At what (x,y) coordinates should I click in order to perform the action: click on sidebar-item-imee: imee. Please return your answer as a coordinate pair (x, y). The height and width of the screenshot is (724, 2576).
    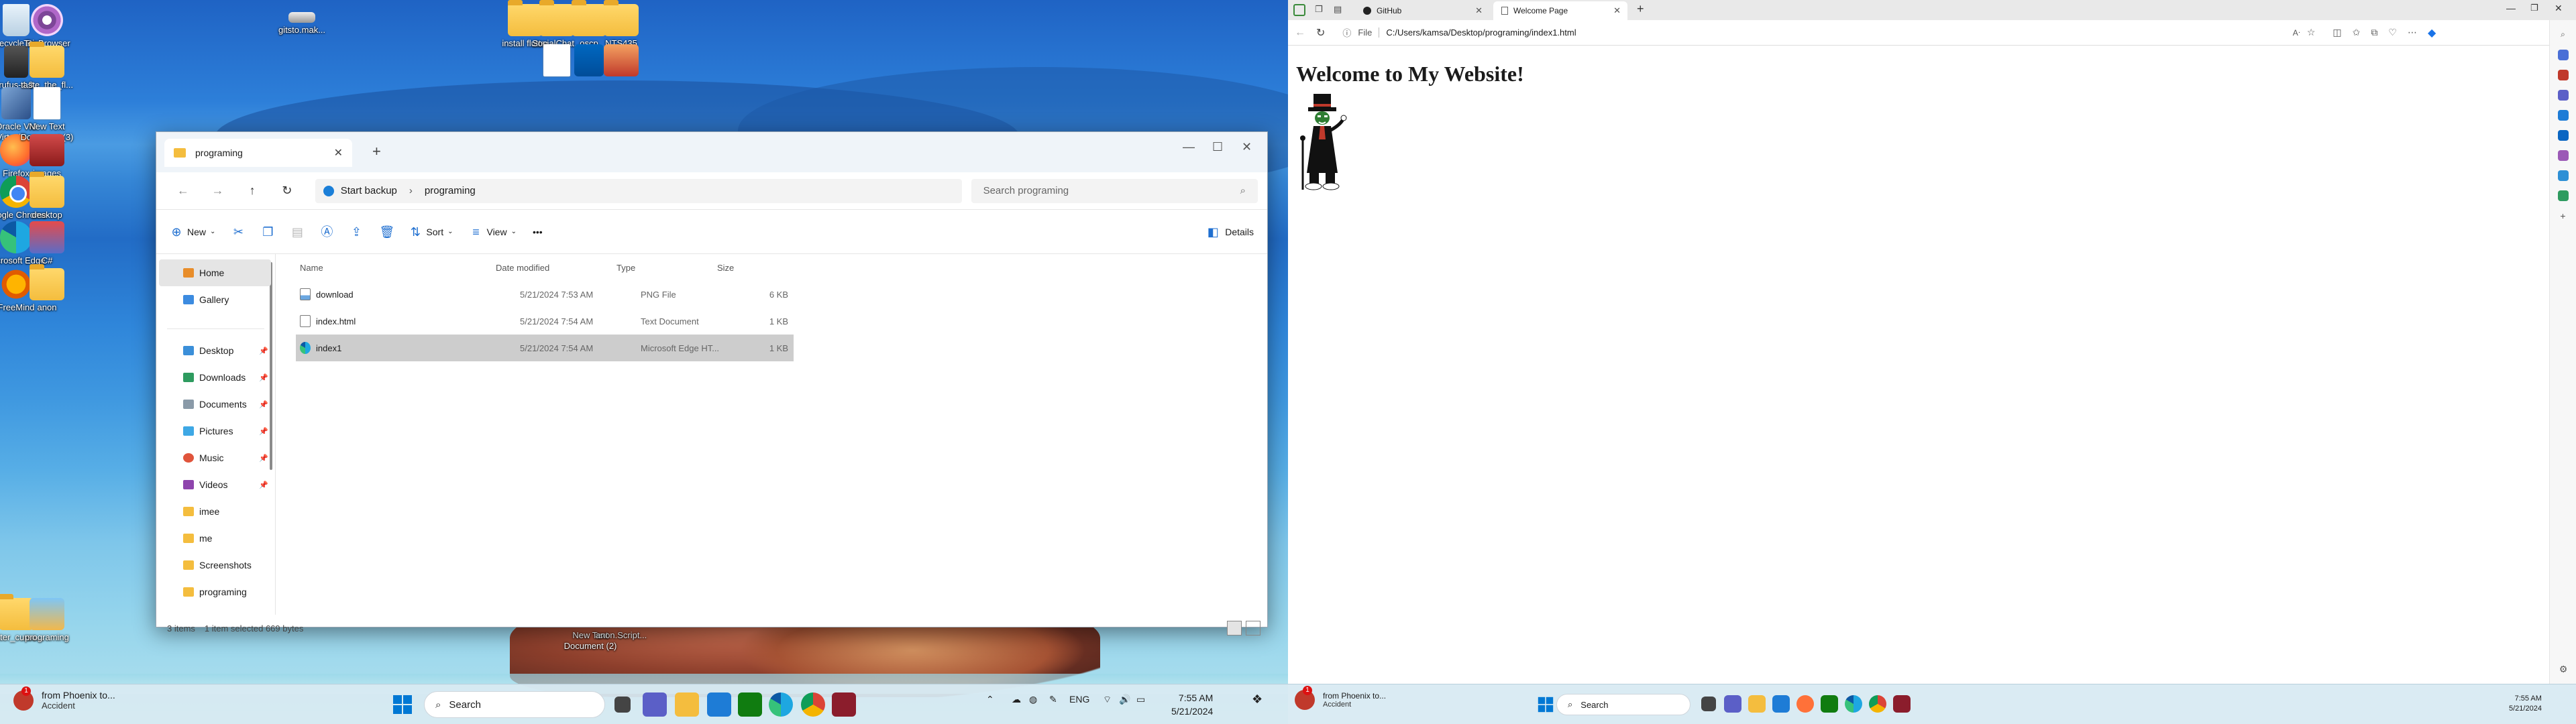
    Looking at the image, I should click on (215, 511).